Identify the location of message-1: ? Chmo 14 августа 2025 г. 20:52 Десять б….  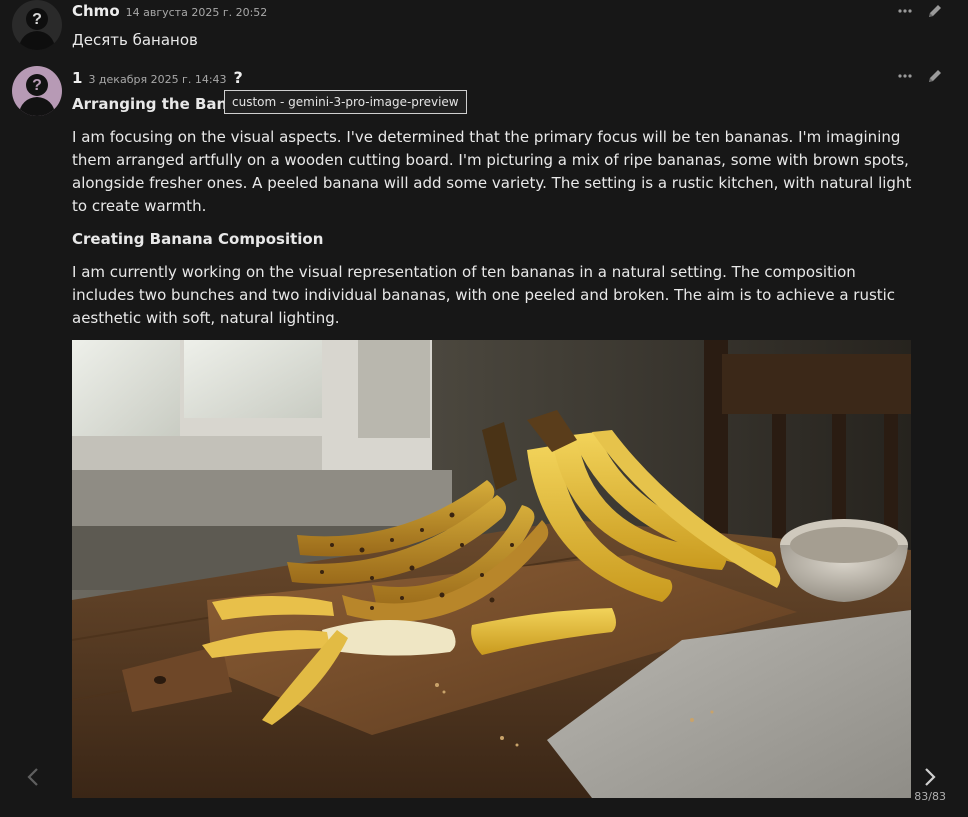
(484, 28).